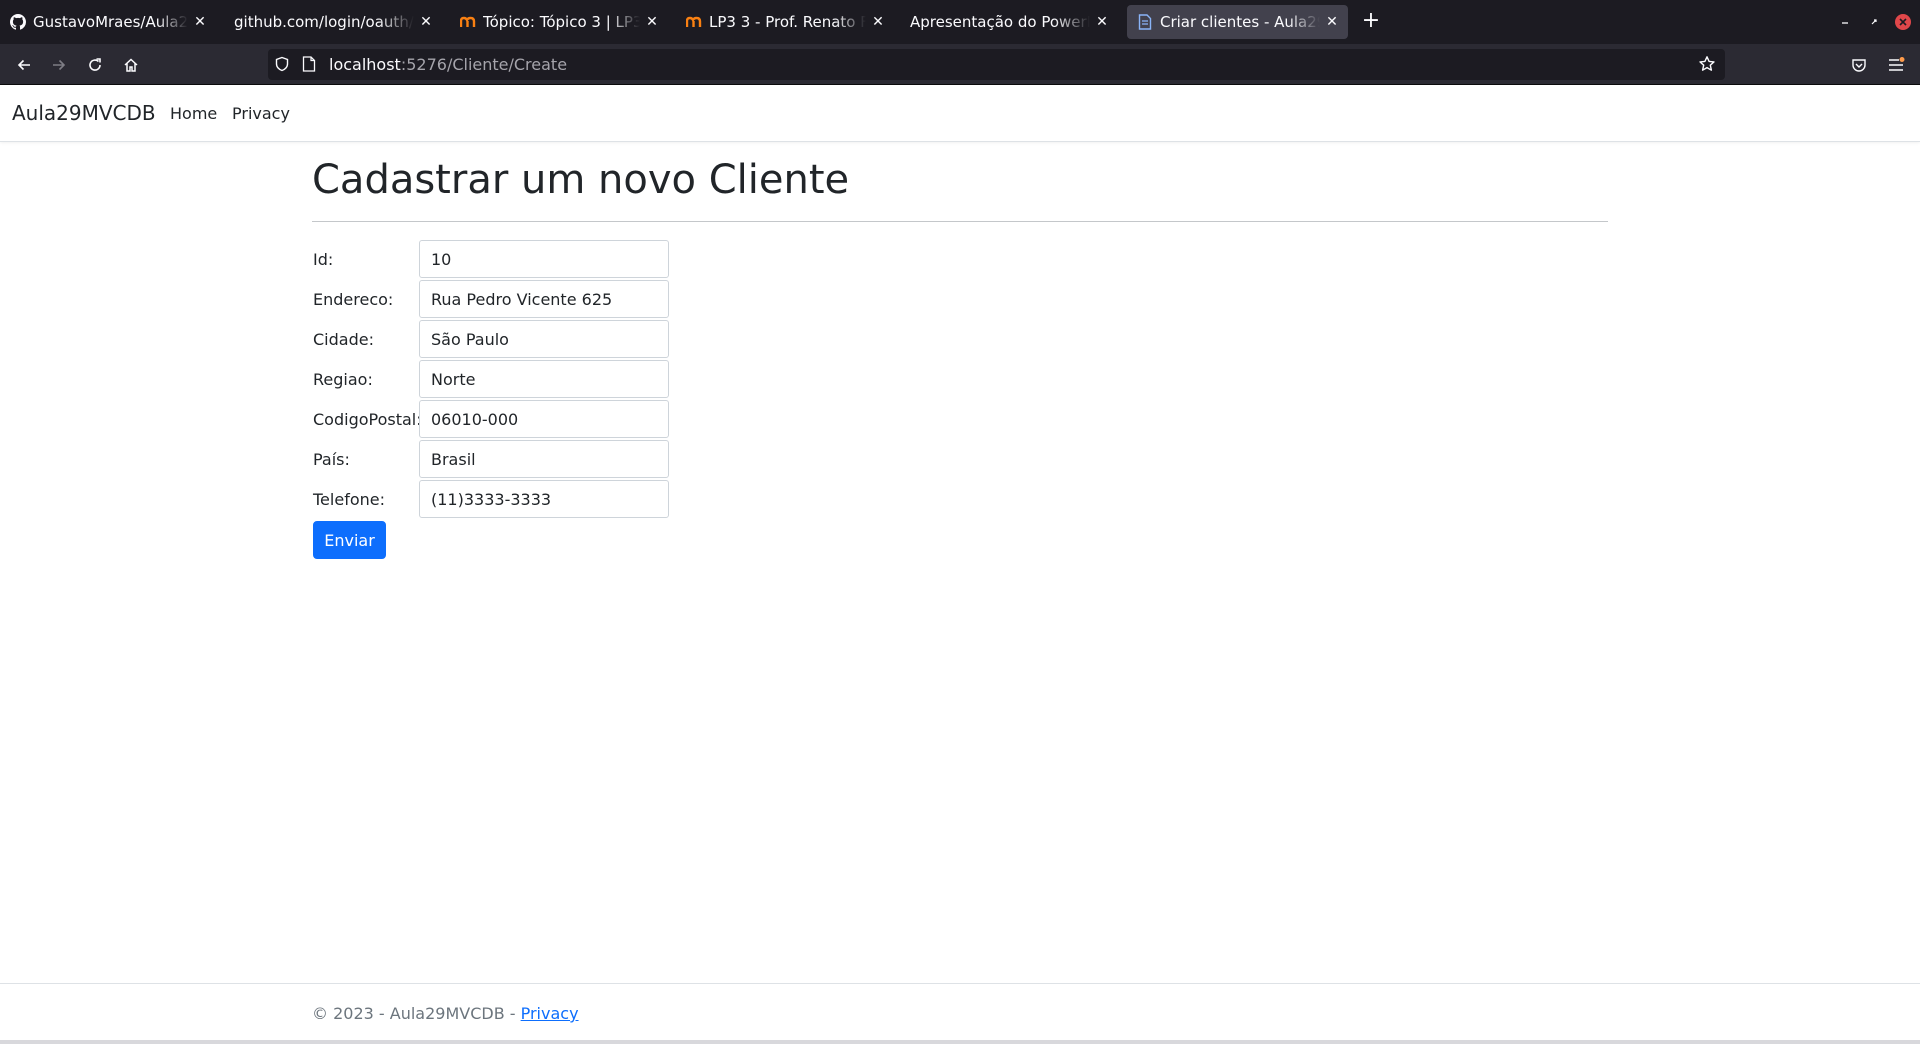 The image size is (1920, 1044). I want to click on home-icon, so click(131, 65).